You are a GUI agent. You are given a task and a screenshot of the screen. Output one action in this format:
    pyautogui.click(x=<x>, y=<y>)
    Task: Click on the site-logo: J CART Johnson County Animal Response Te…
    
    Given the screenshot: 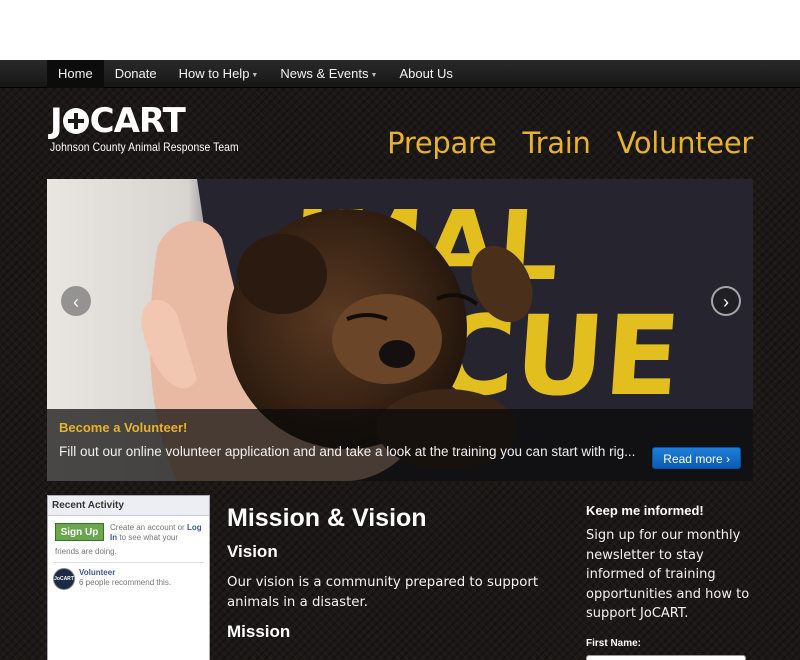 What is the action you would take?
    pyautogui.click(x=159, y=129)
    